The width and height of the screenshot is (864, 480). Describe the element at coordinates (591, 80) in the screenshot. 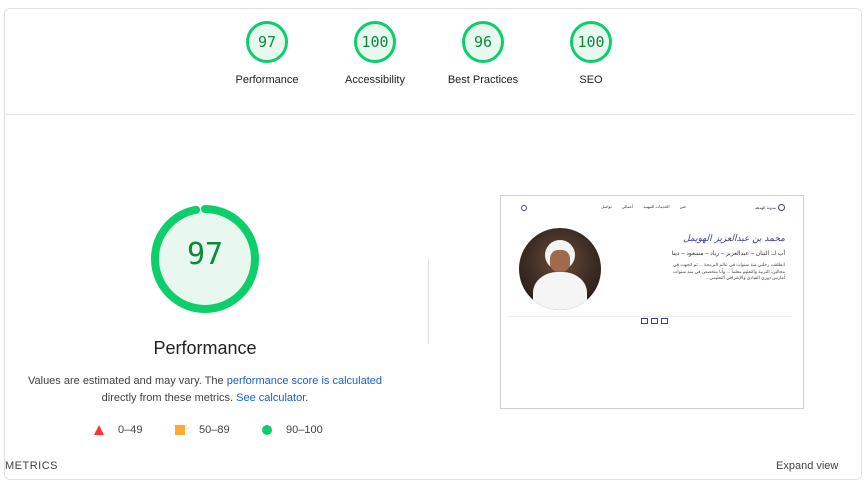

I see `gauge-label: SEO` at that location.